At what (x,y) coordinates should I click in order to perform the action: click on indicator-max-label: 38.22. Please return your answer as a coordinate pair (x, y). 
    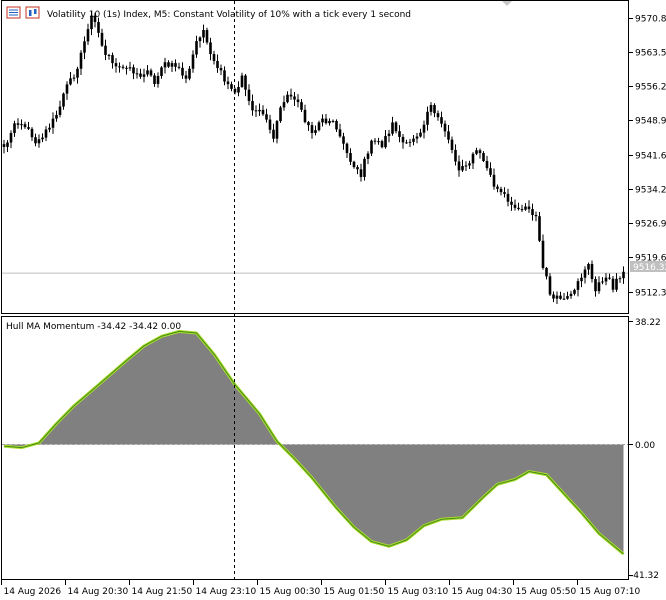
    Looking at the image, I should click on (648, 323).